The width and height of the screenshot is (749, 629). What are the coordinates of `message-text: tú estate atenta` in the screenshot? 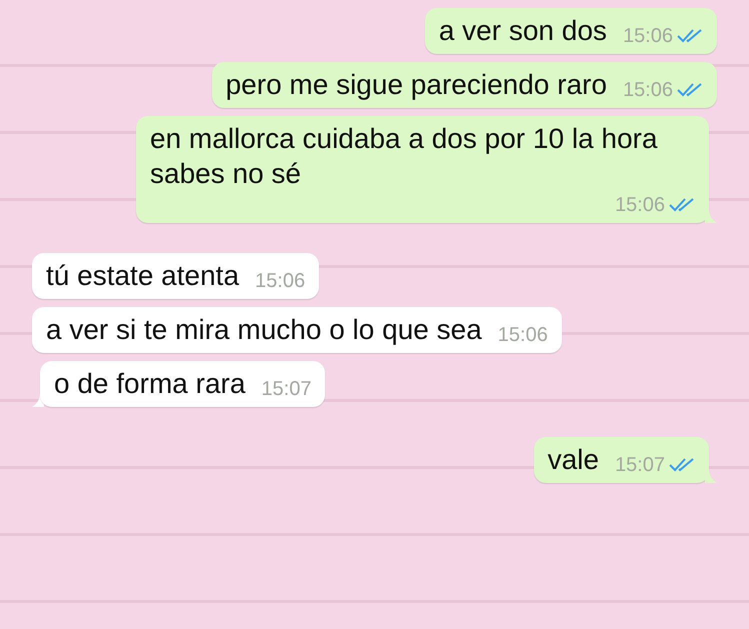 It's located at (143, 276).